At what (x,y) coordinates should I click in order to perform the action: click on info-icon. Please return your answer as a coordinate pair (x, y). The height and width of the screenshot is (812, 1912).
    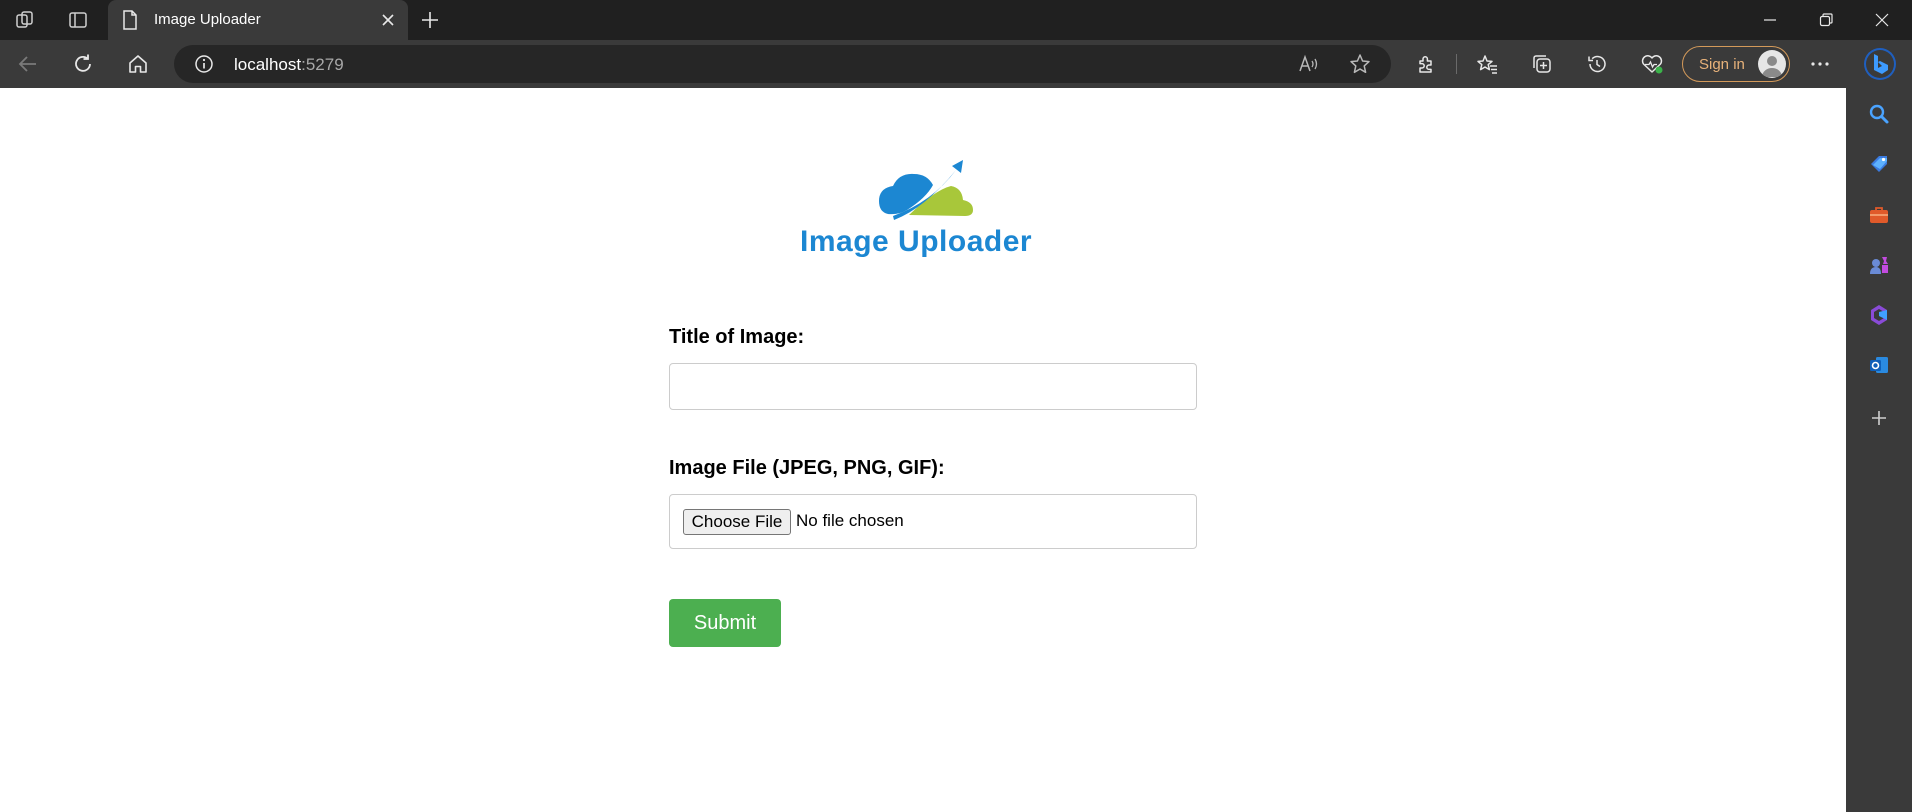
    Looking at the image, I should click on (204, 66).